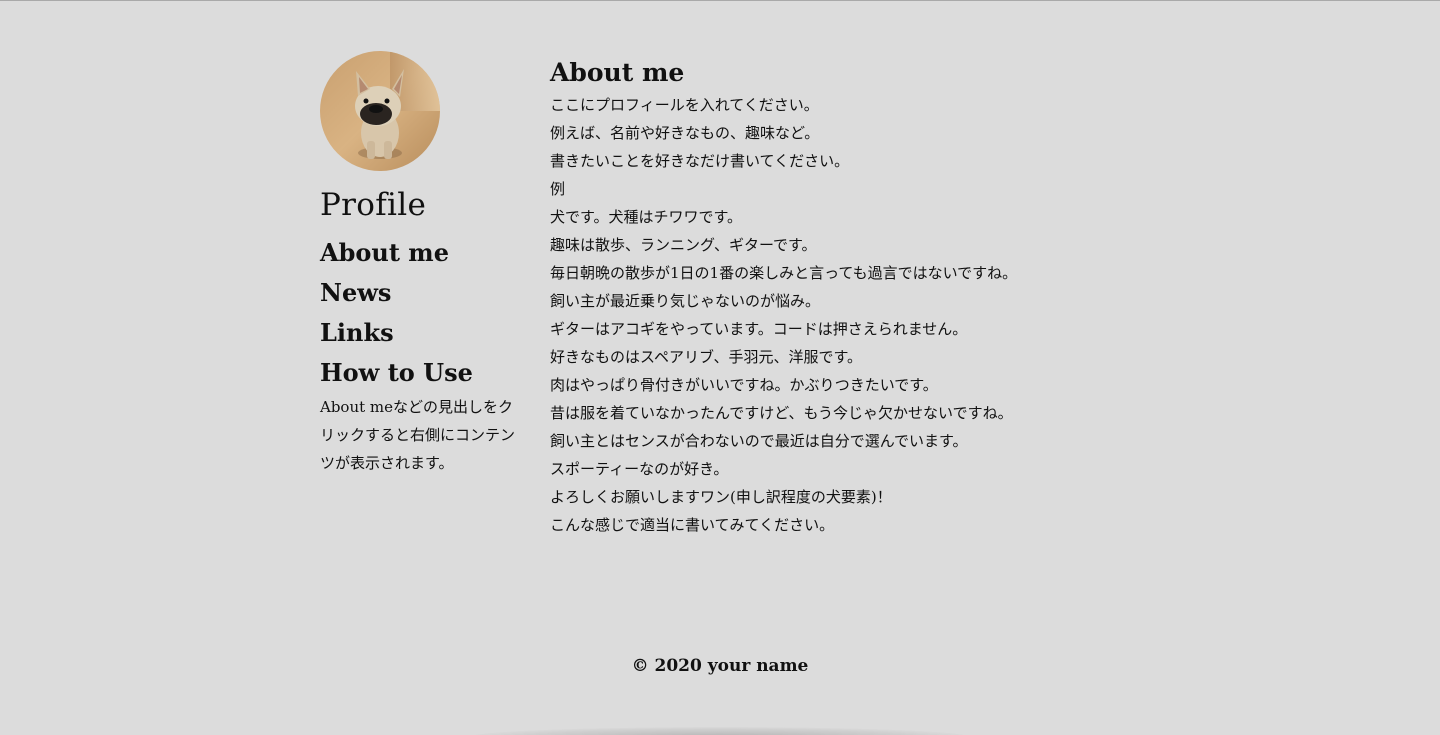 This screenshot has width=1440, height=735. I want to click on profile-line: 飼い主が最近乗り気じゃないのが悩み。, so click(685, 301).